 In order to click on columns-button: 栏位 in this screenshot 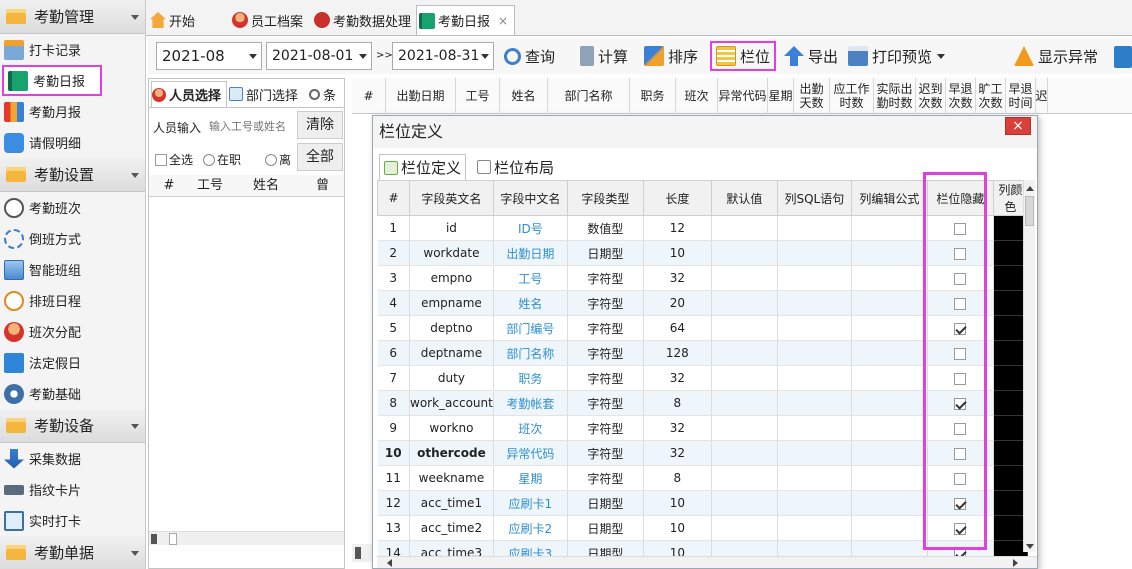, I will do `click(743, 56)`.